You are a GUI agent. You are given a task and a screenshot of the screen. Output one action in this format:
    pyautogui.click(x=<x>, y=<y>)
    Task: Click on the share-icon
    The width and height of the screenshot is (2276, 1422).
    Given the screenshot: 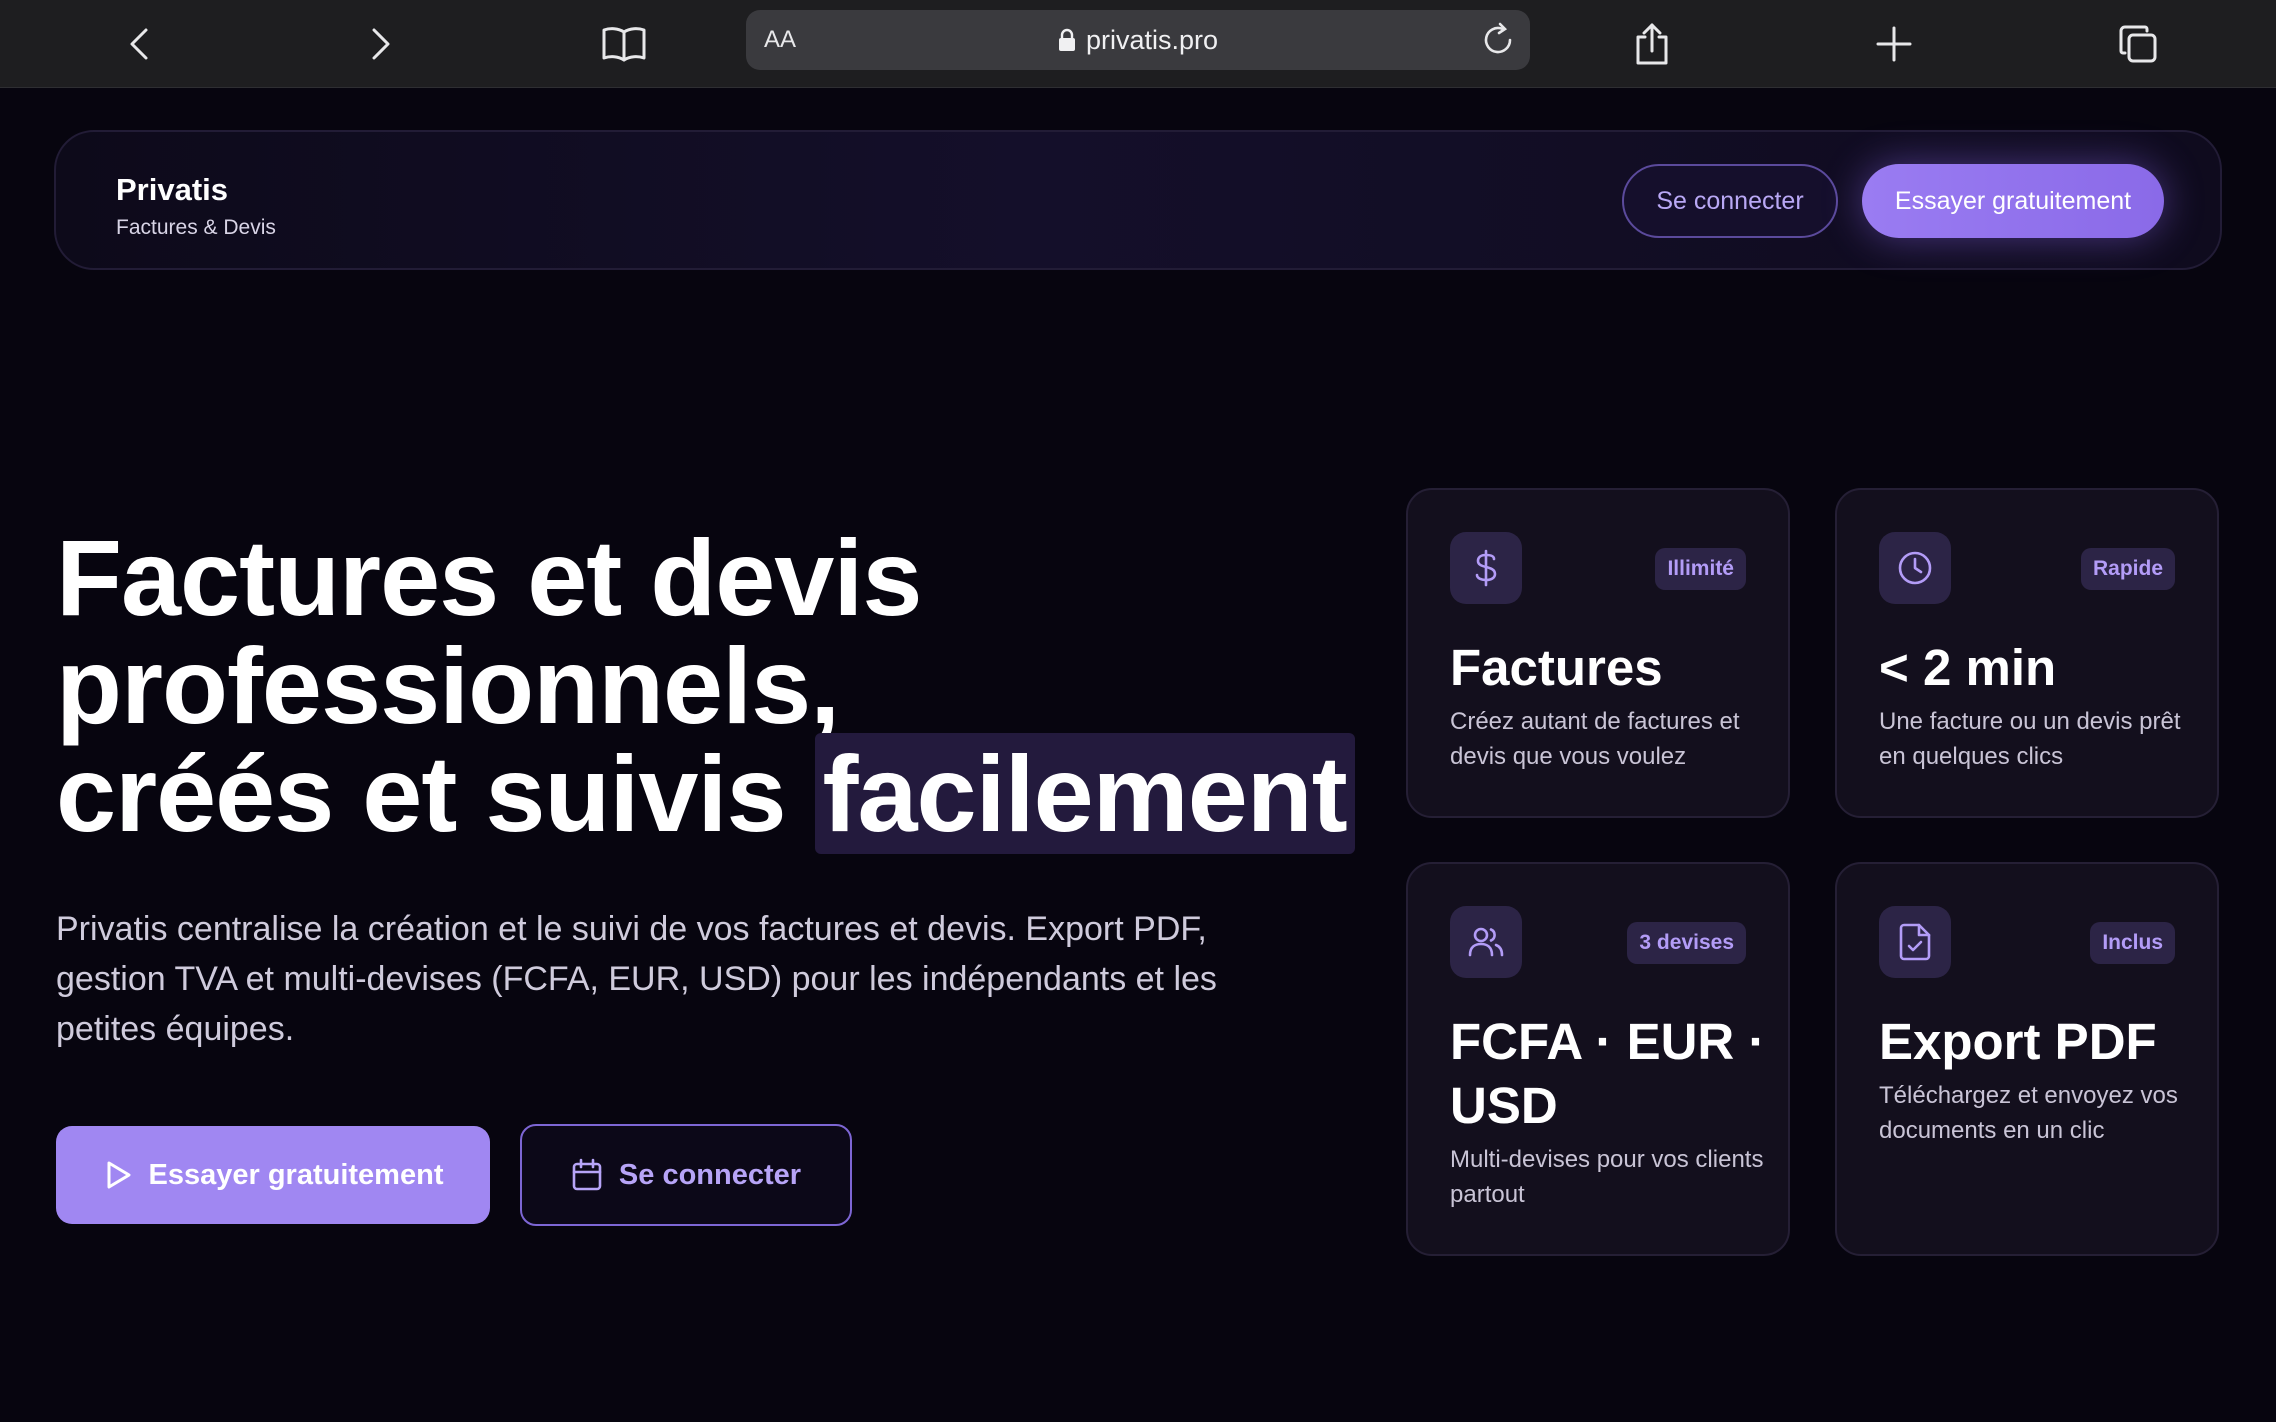 What is the action you would take?
    pyautogui.click(x=1652, y=44)
    